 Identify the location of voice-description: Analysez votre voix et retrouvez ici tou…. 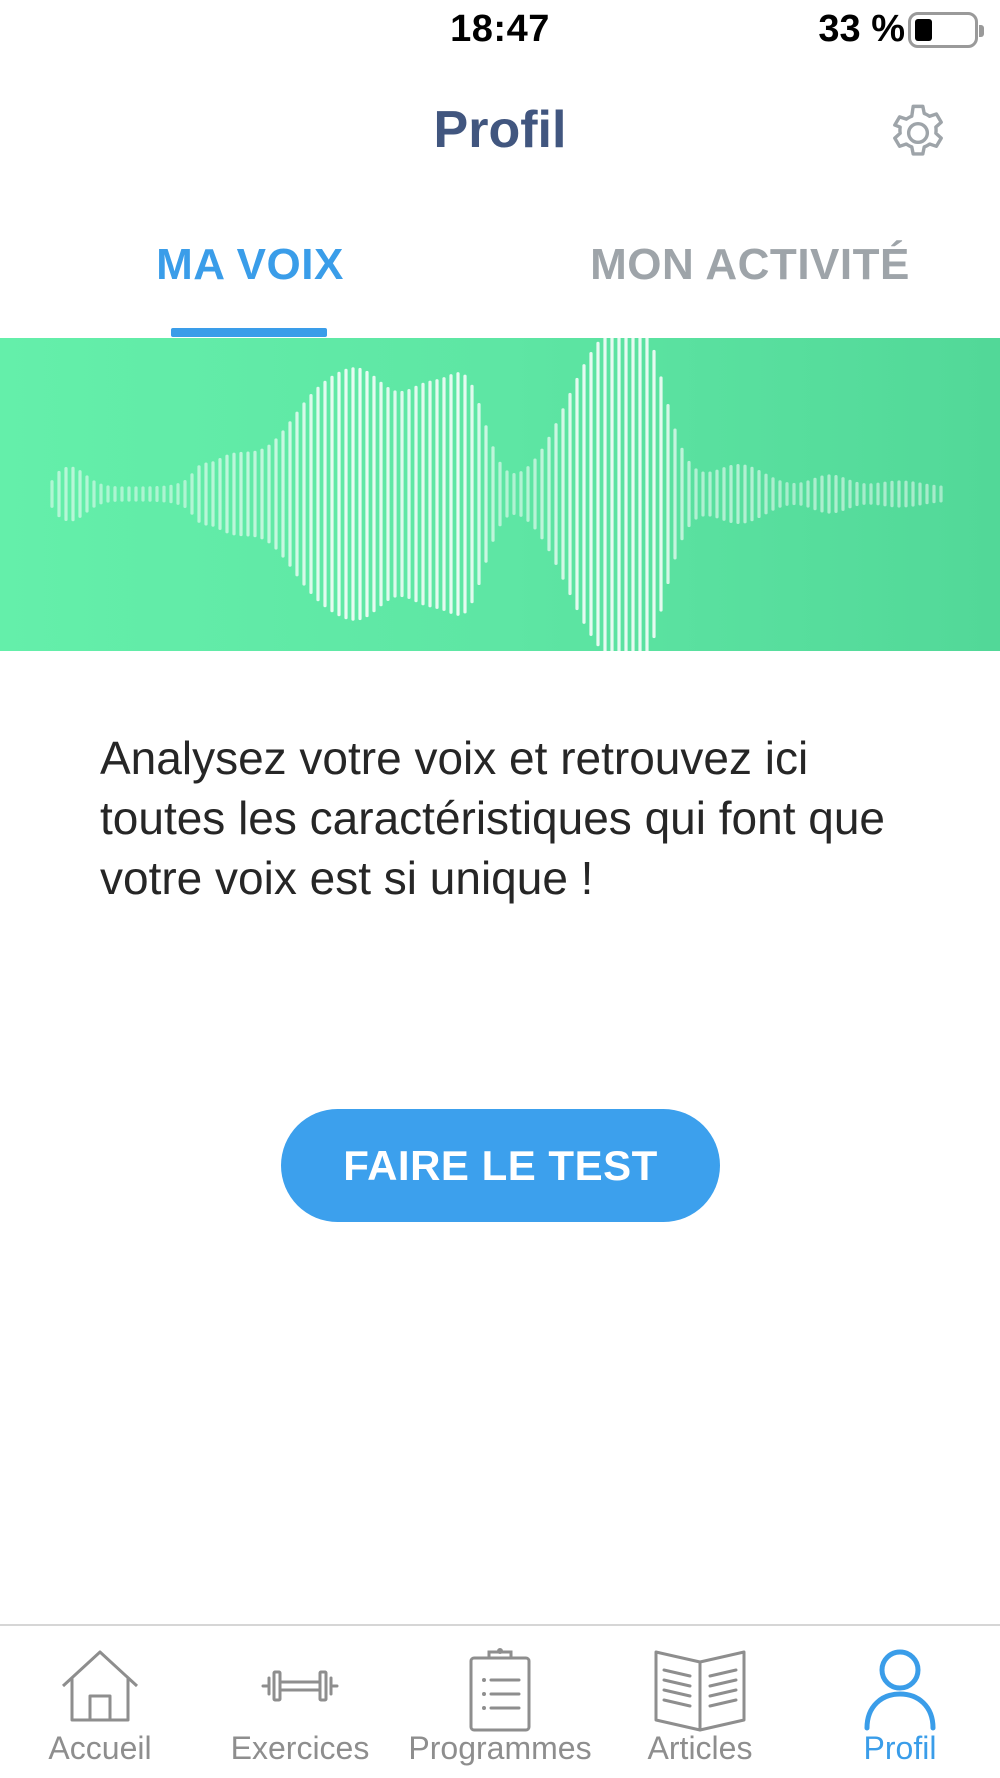
(493, 818).